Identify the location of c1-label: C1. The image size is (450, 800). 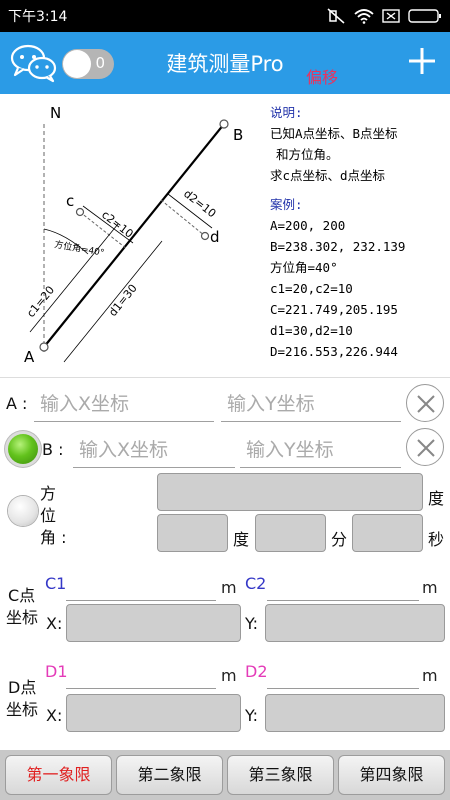
(56, 583).